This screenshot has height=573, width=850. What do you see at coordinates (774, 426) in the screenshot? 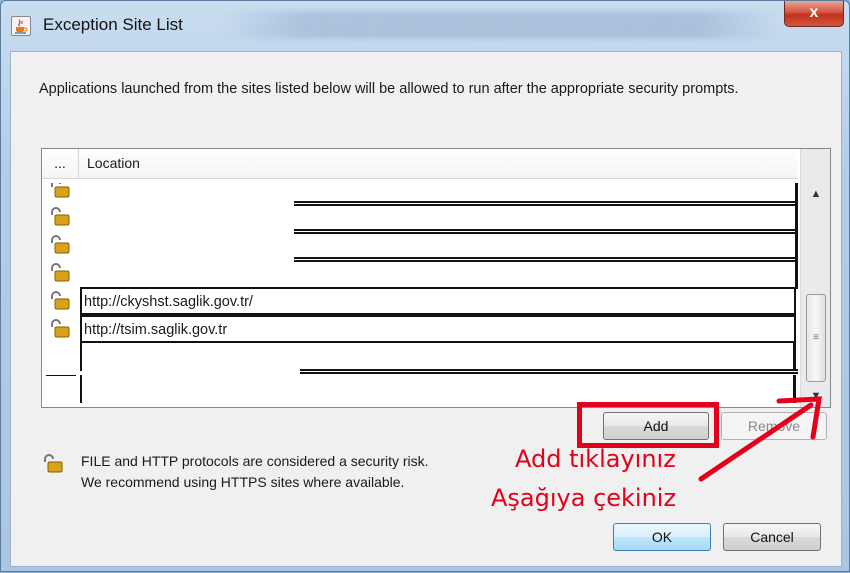
I see `remove-button: Remove` at bounding box center [774, 426].